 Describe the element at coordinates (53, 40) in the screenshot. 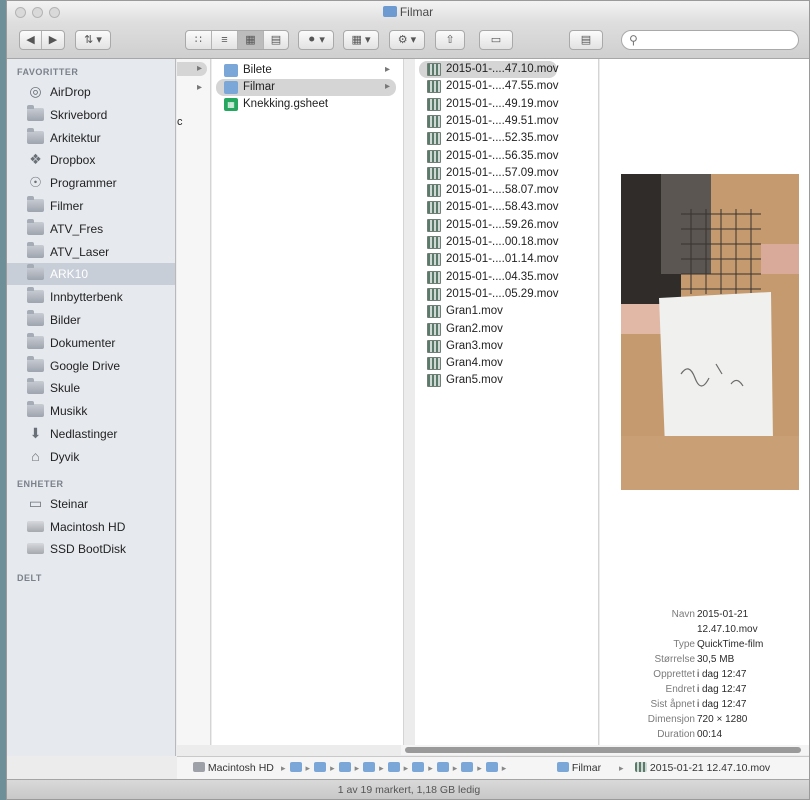

I see `forward-chevron-icon: ▶` at that location.